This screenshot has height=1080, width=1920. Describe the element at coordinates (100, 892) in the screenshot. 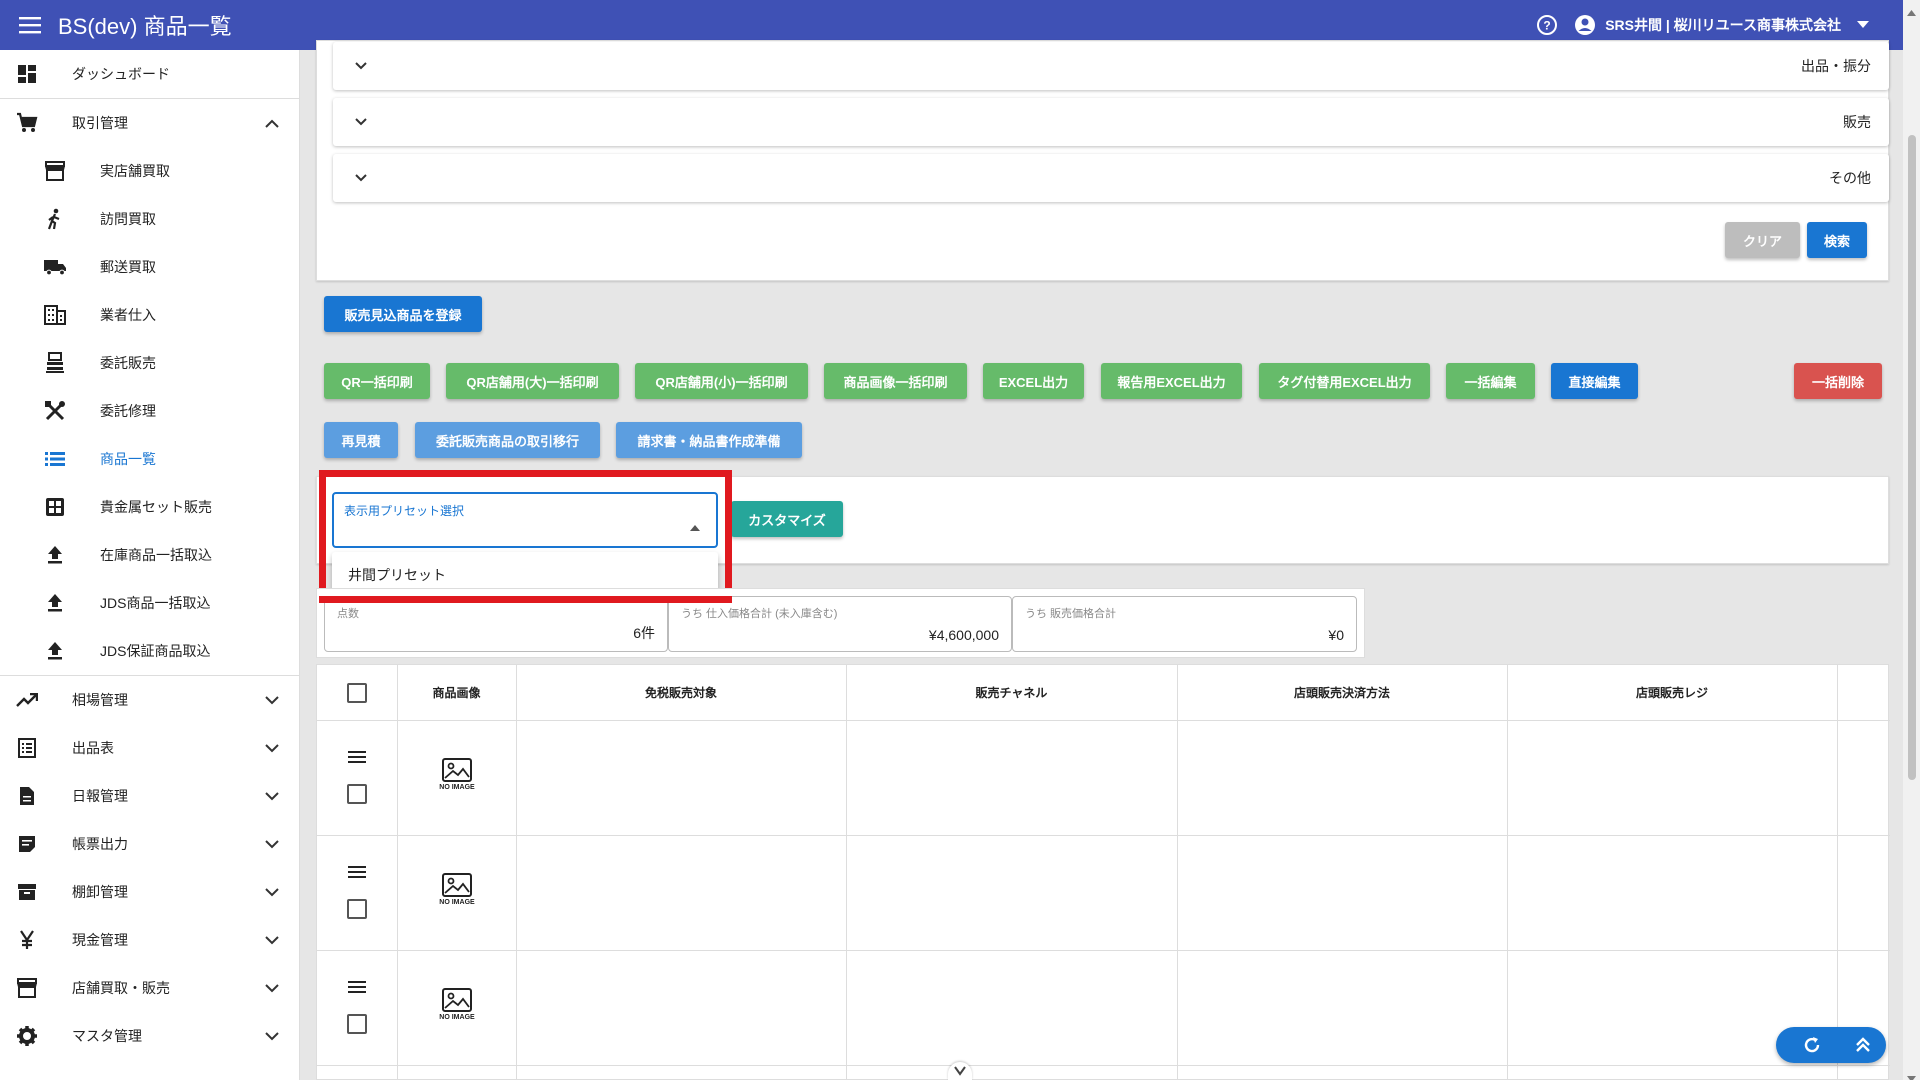

I see `nav-inventory-label: 棚卸管理` at that location.